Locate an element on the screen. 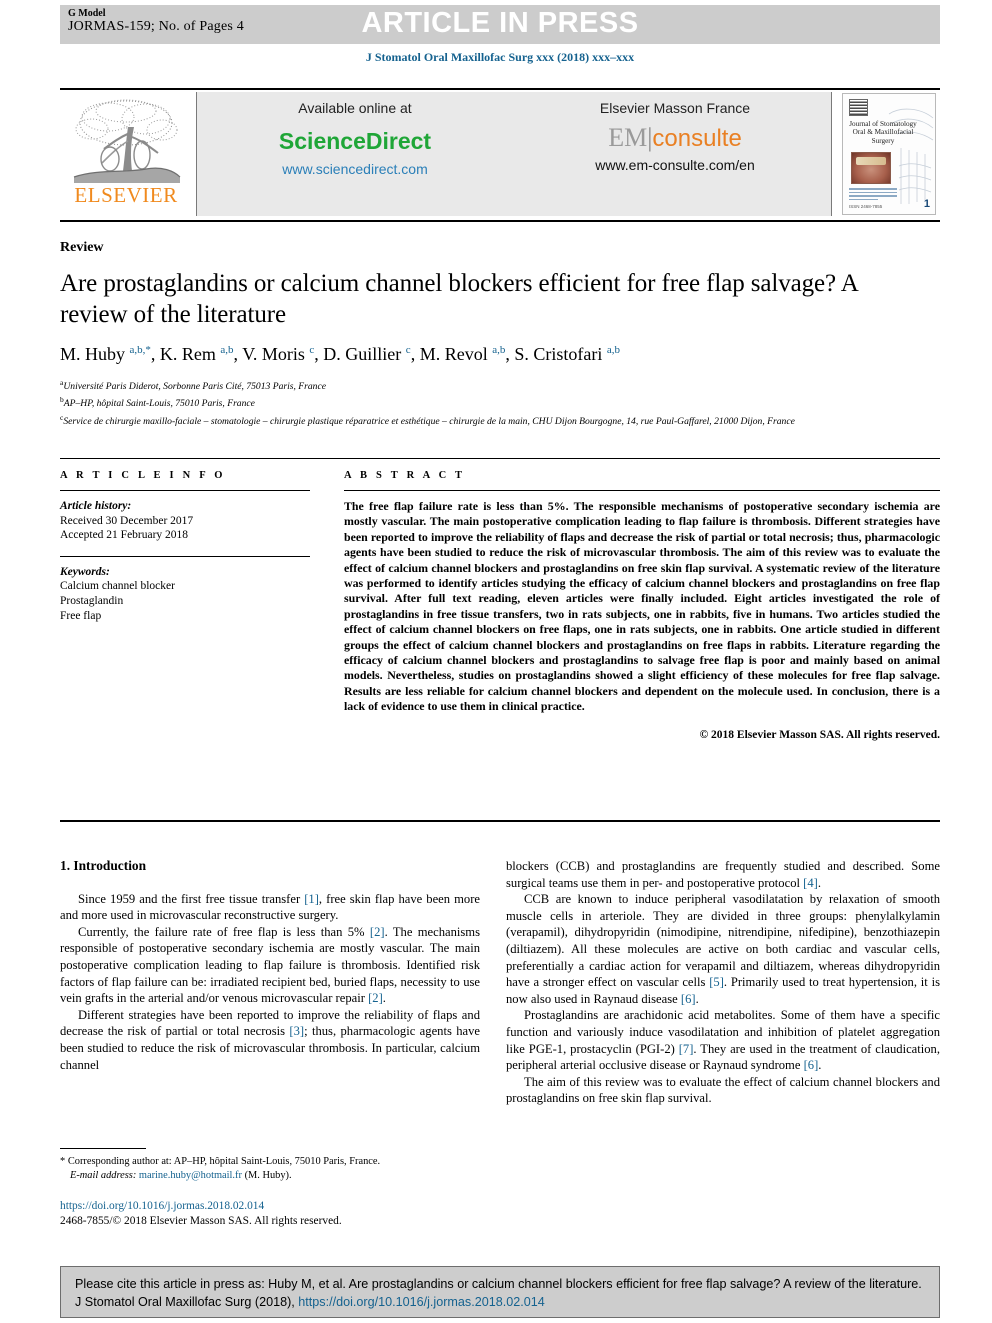 The width and height of the screenshot is (992, 1323). citation-reference: [3] is located at coordinates (296, 1031).